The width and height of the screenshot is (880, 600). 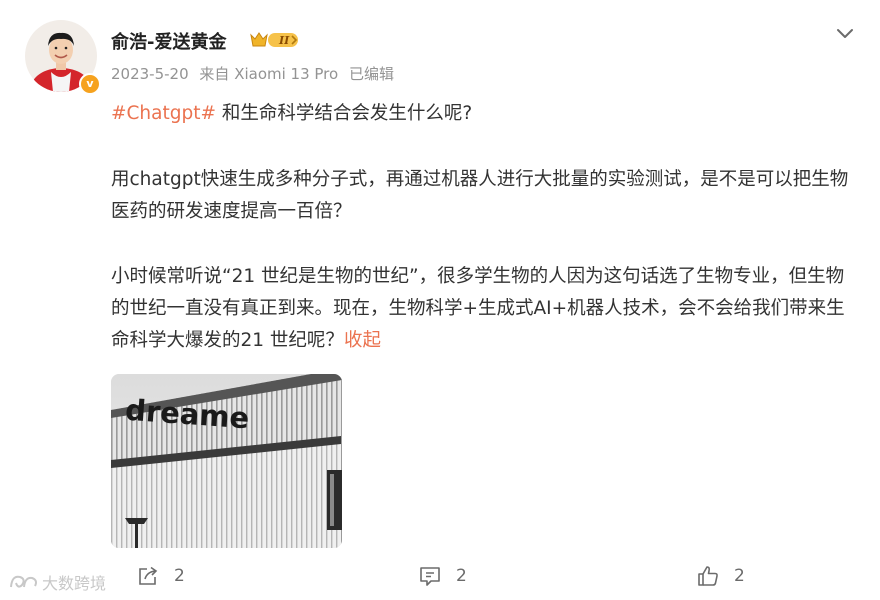 What do you see at coordinates (845, 33) in the screenshot?
I see `chevron-down-icon` at bounding box center [845, 33].